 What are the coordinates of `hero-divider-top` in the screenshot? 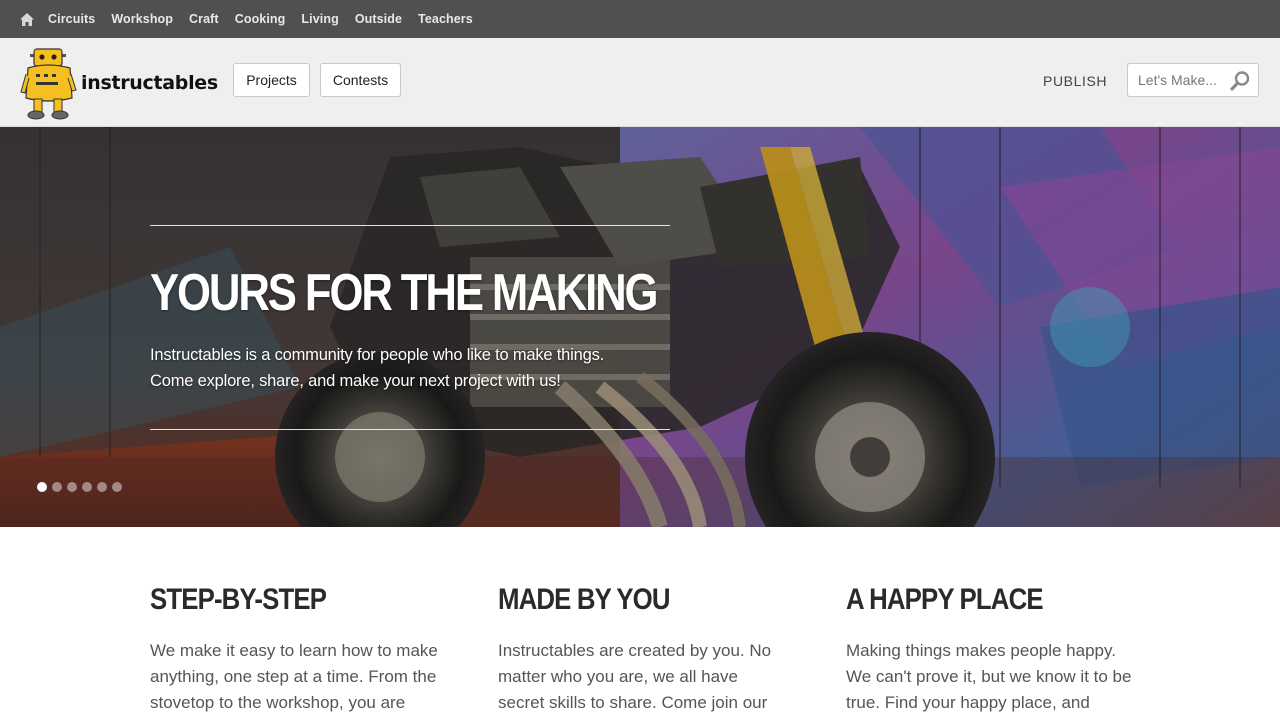 It's located at (410, 225).